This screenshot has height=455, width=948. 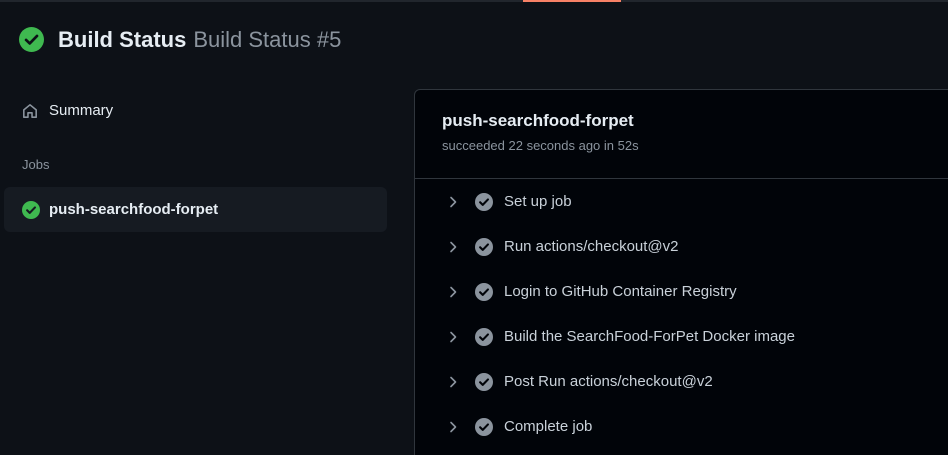 What do you see at coordinates (548, 426) in the screenshot?
I see `job-step-label: Complete job` at bounding box center [548, 426].